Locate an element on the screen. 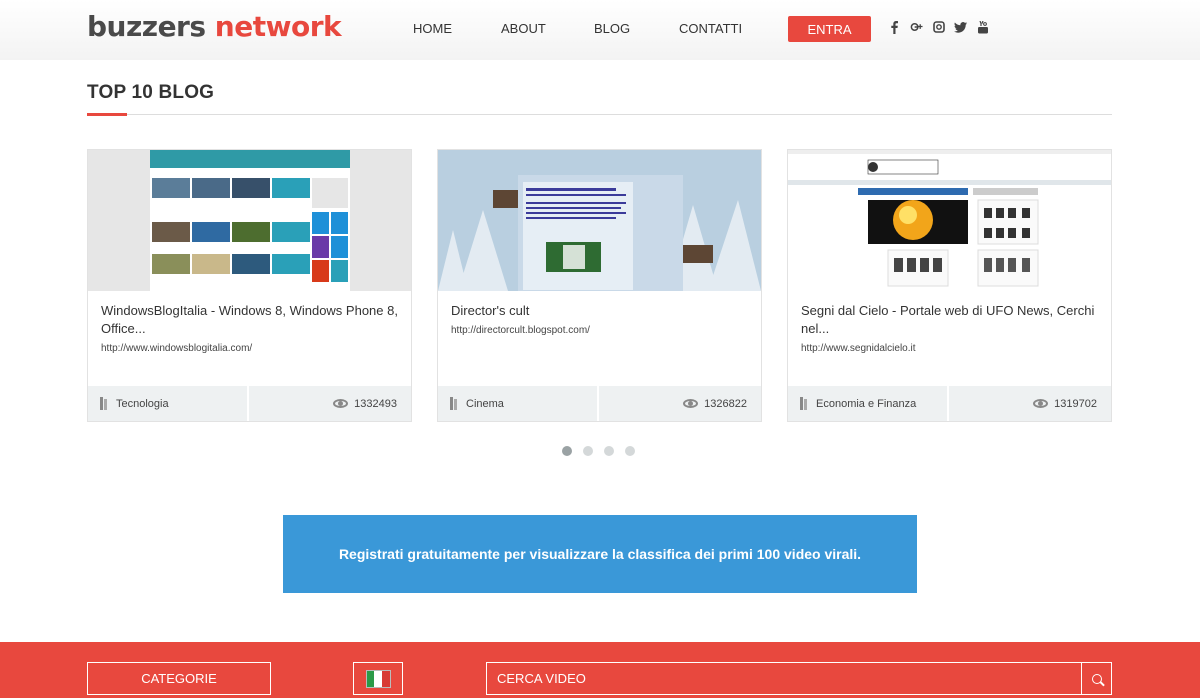  social-links is located at coordinates (938, 27).